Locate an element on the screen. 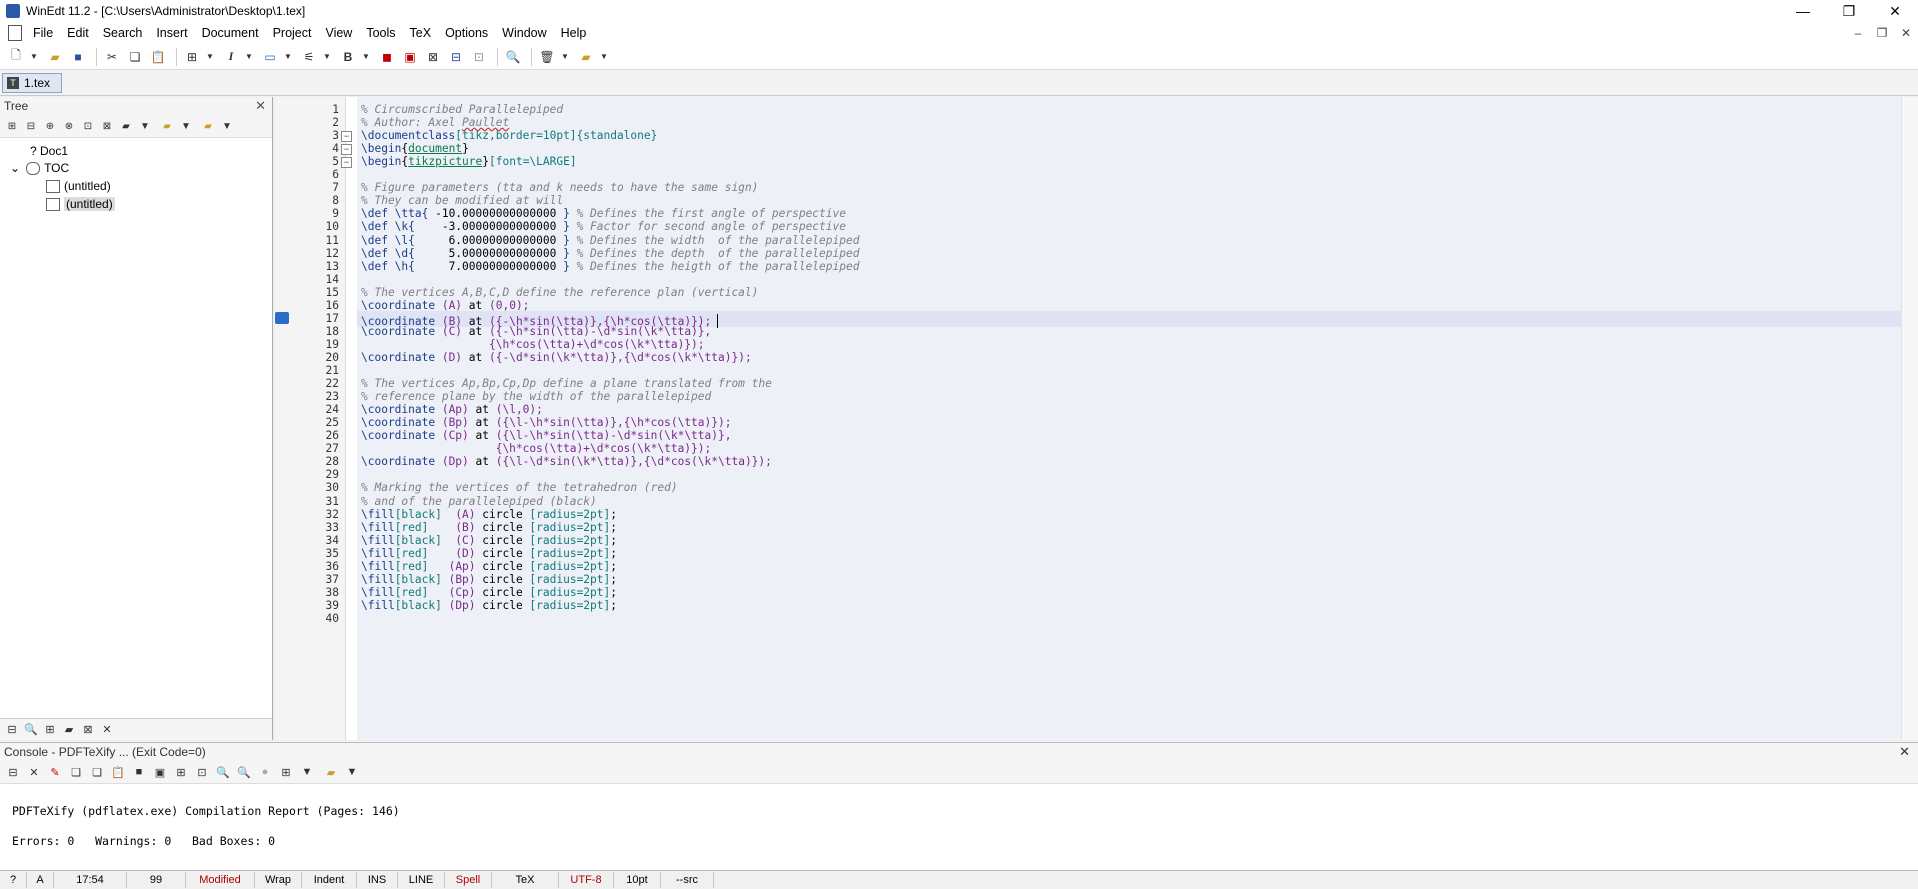 The image size is (1918, 889). console-project-icon: ▰ is located at coordinates (331, 772).